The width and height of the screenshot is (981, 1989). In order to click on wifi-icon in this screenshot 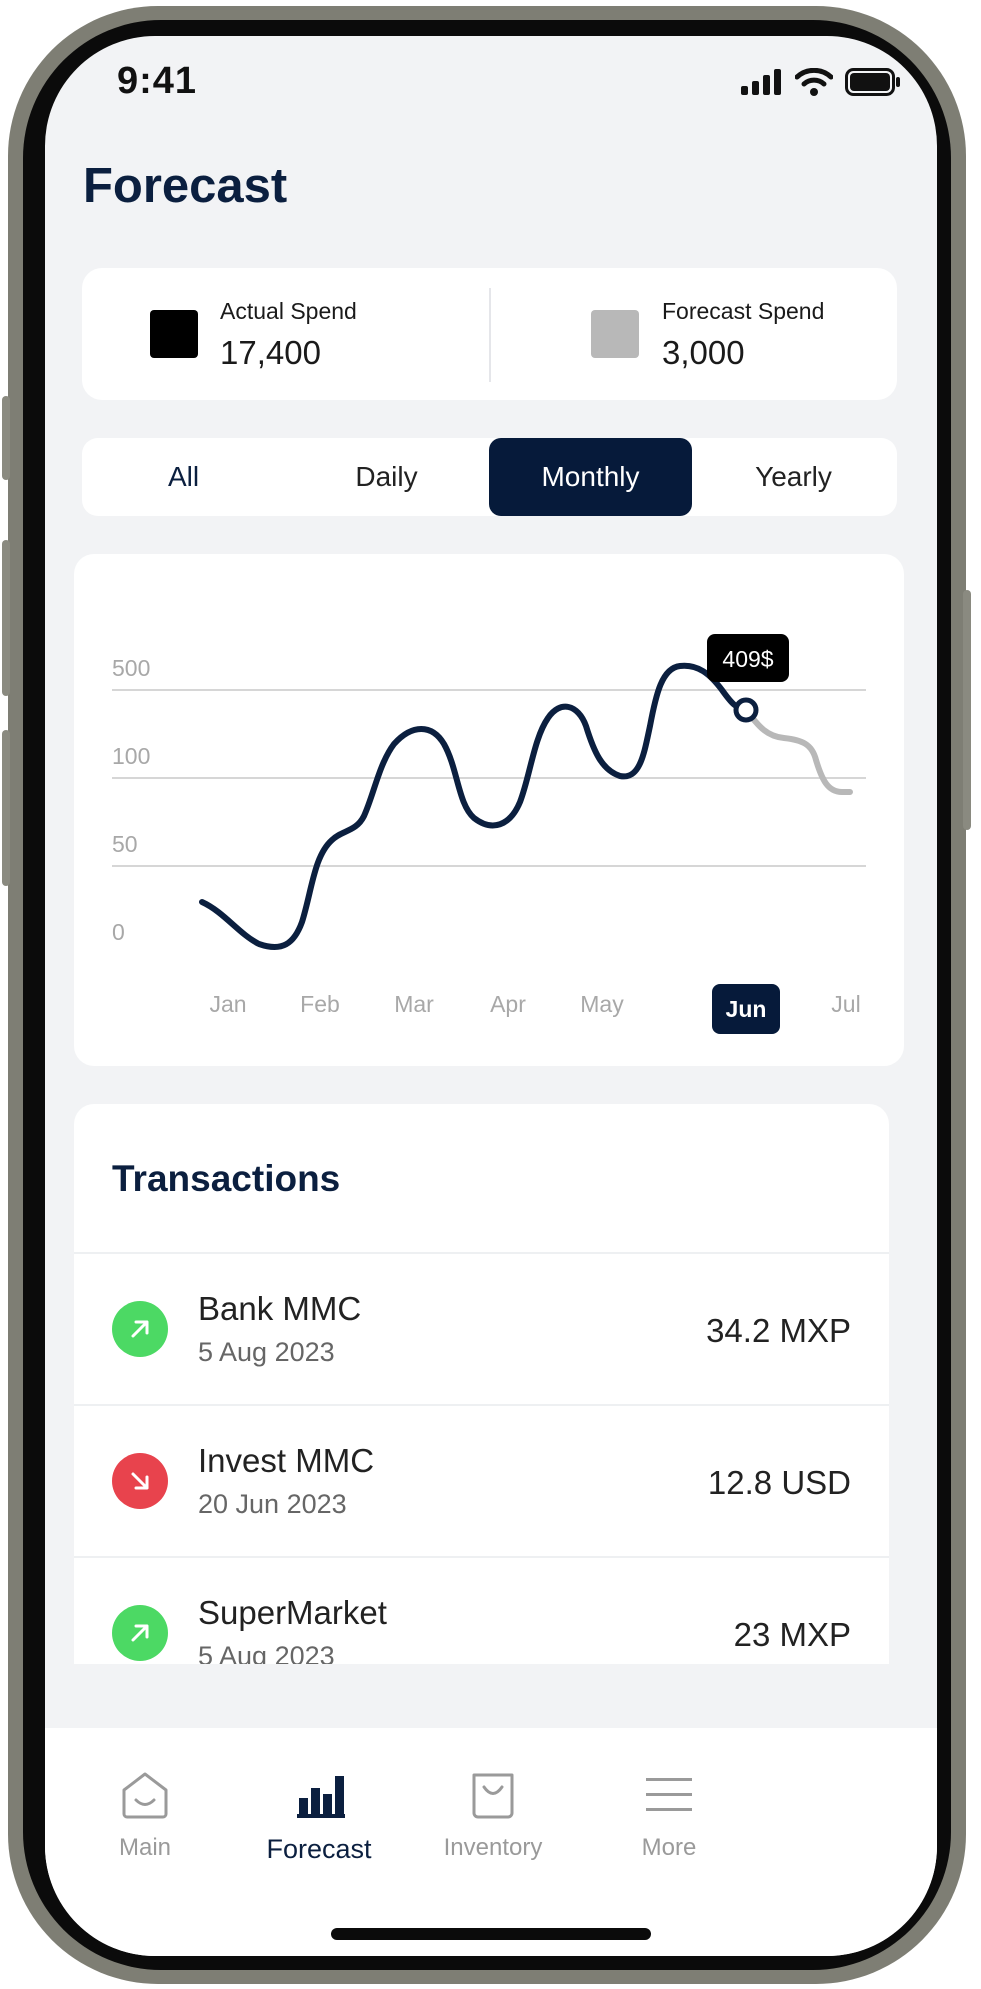, I will do `click(814, 82)`.